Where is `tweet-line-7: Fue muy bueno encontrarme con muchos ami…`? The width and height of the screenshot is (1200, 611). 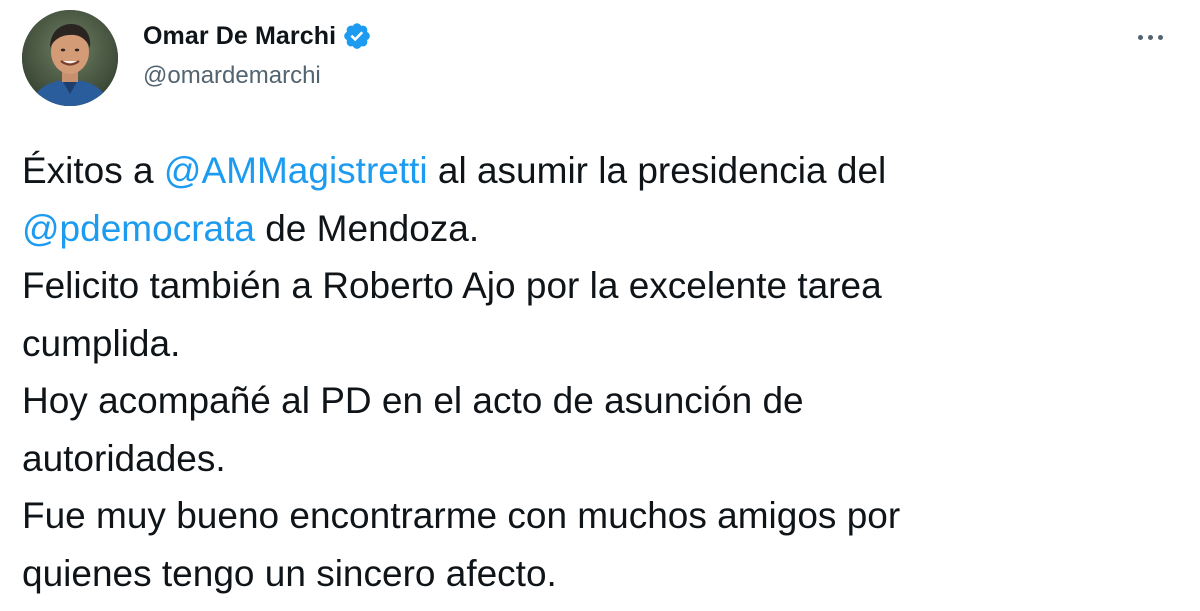 tweet-line-7: Fue muy bueno encontrarme con muchos ami… is located at coordinates (461, 515).